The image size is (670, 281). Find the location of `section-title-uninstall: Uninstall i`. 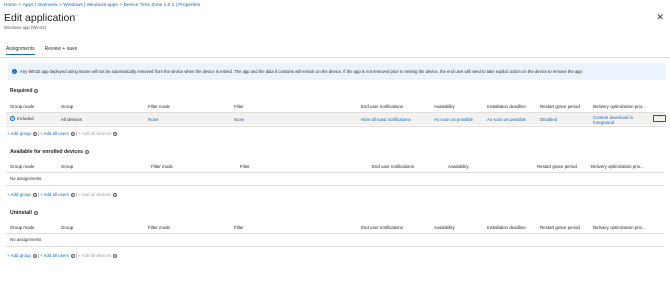

section-title-uninstall: Uninstall i is located at coordinates (24, 213).